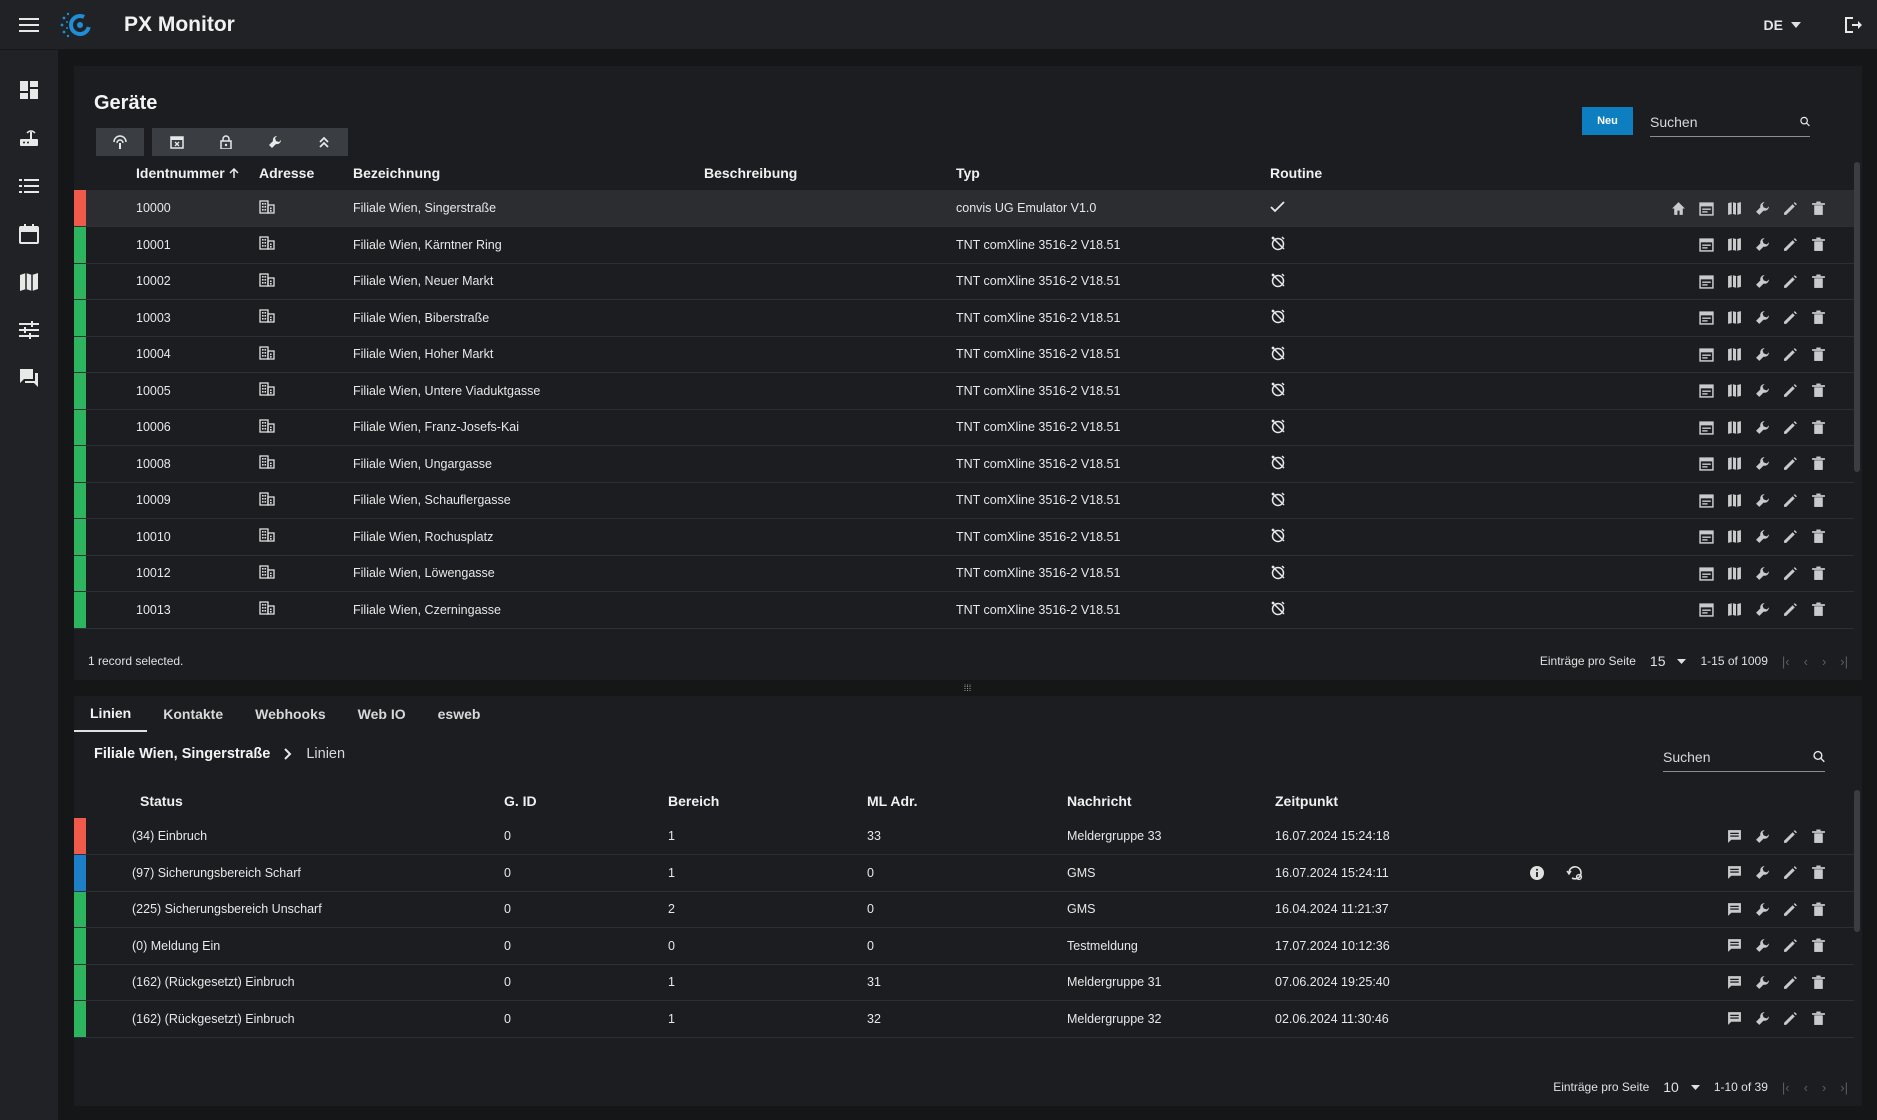 Image resolution: width=1877 pixels, height=1120 pixels. What do you see at coordinates (1668, 661) in the screenshot?
I see `per-page-select: 15` at bounding box center [1668, 661].